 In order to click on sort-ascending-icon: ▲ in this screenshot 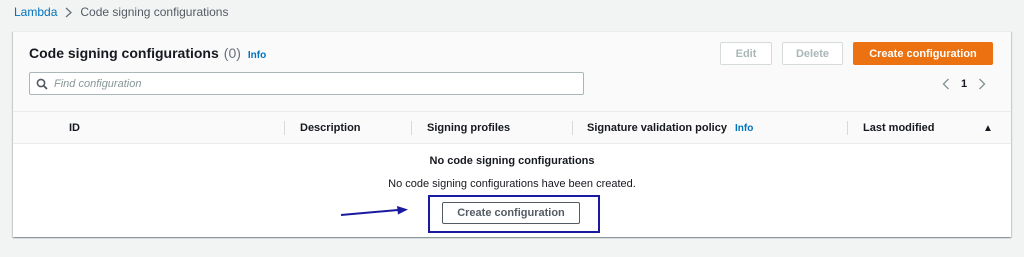, I will do `click(988, 128)`.